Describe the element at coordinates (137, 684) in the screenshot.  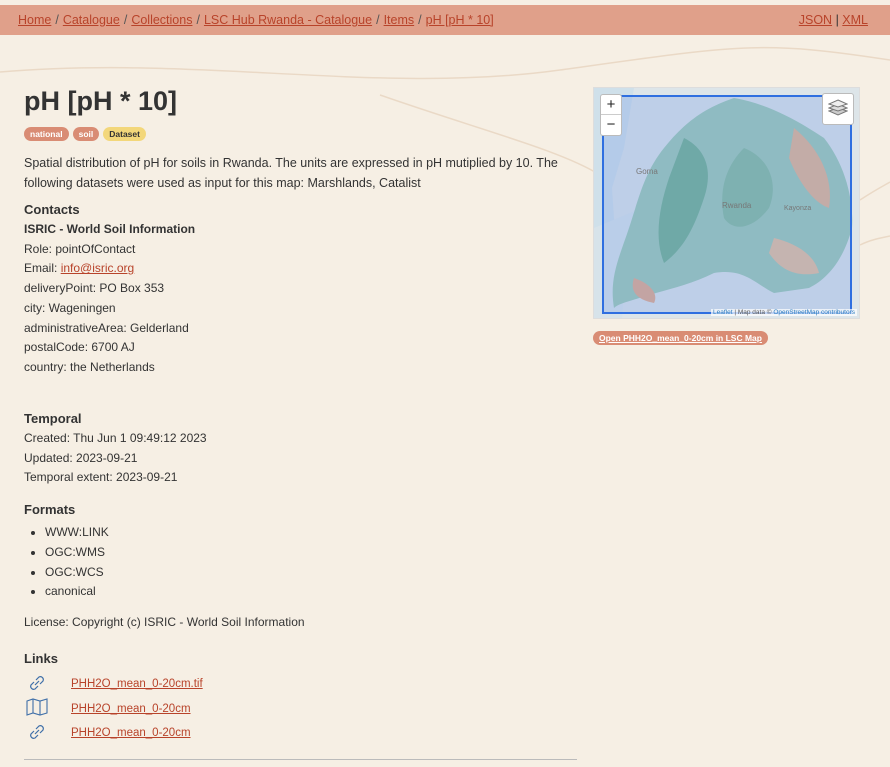
I see `link-item: PHH2O_mean_0-20cm.tif` at that location.